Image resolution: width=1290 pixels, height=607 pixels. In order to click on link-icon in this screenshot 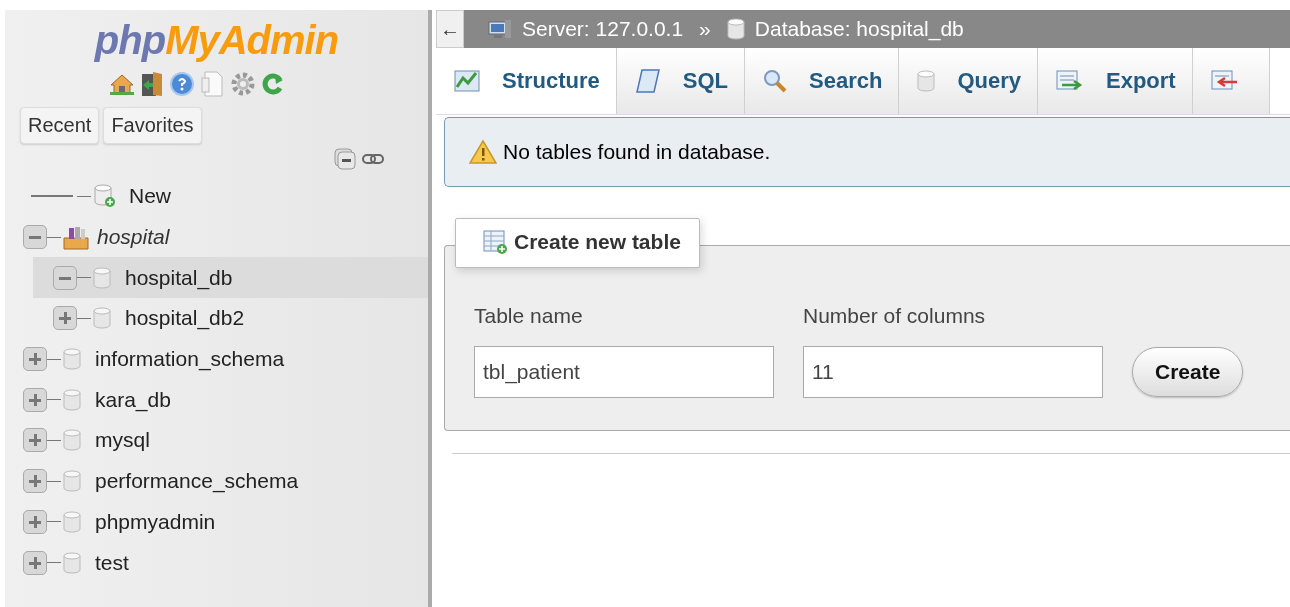, I will do `click(373, 159)`.